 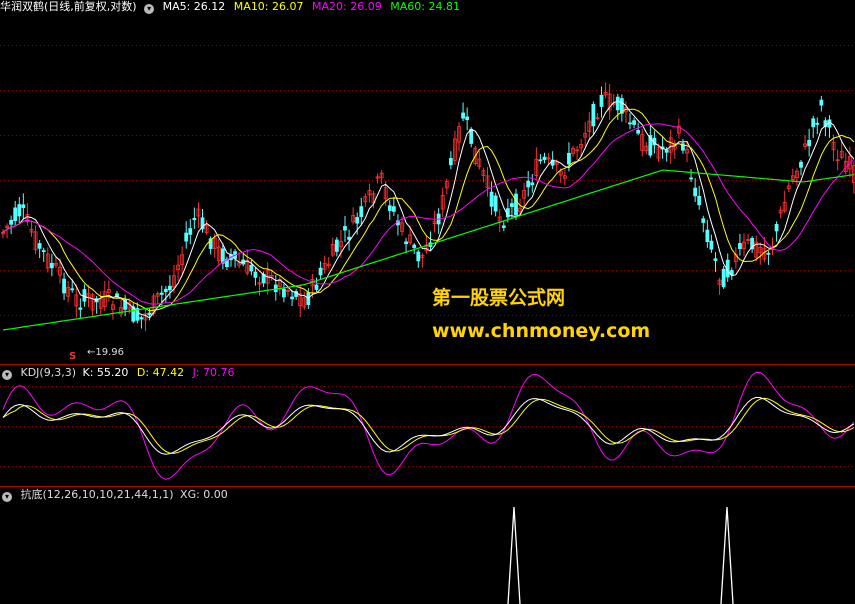 What do you see at coordinates (347, 6) in the screenshot?
I see `ma20-label: MA20: 26.09` at bounding box center [347, 6].